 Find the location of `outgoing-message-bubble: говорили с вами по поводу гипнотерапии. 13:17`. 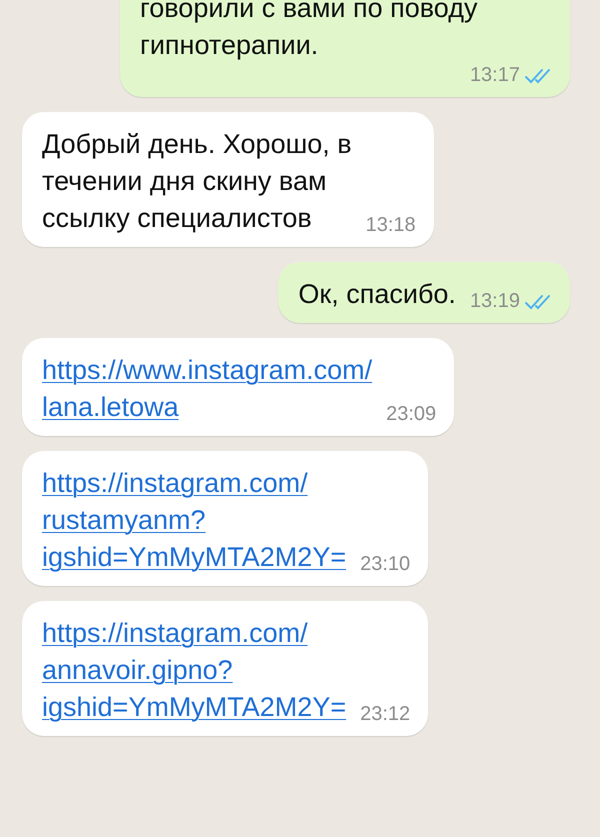

outgoing-message-bubble: говорили с вами по поводу гипнотерапии. 13:17 is located at coordinates (345, 48).